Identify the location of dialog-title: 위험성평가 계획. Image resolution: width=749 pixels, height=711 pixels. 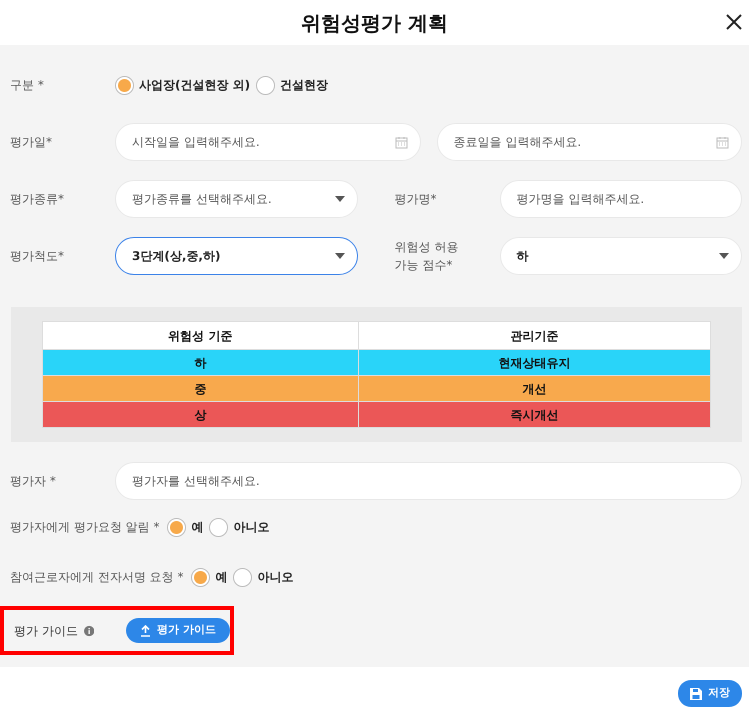
(374, 23).